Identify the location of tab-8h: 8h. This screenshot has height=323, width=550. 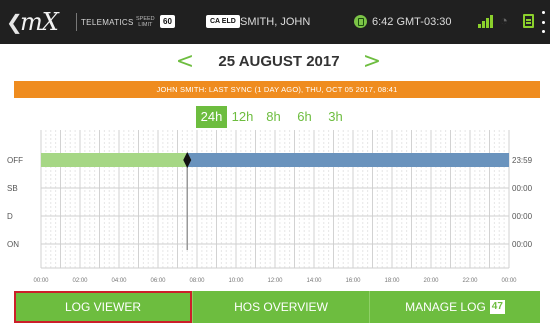
(273, 117).